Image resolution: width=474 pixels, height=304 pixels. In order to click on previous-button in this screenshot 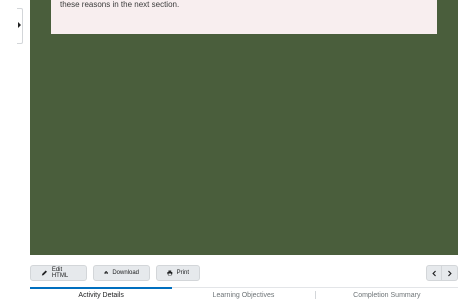, I will do `click(434, 273)`.